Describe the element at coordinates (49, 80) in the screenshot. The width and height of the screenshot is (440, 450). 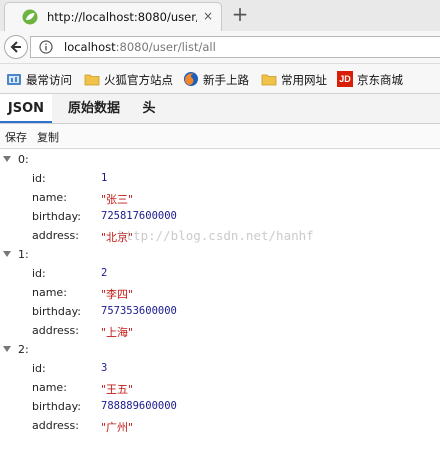
I see `bookmark-label: 最常访问` at that location.